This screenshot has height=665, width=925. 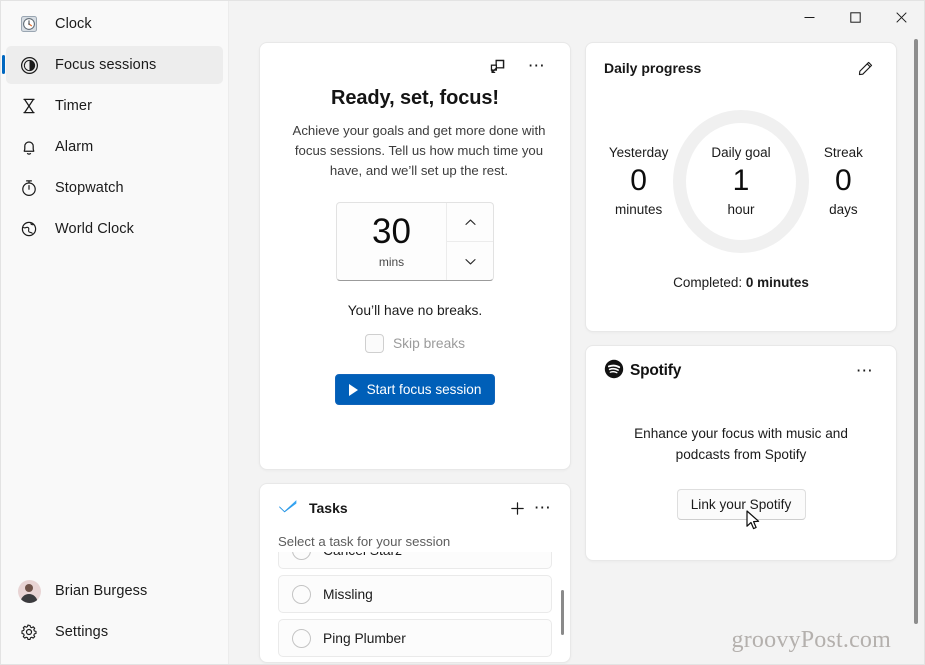 I want to click on completed-value: 0 minutes, so click(x=777, y=282).